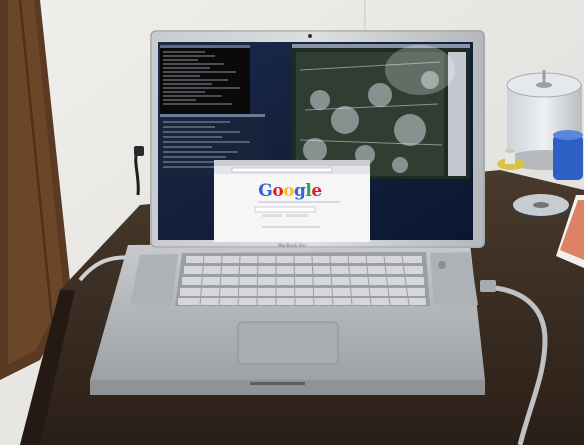 The image size is (584, 445). I want to click on blue-container, so click(568, 155).